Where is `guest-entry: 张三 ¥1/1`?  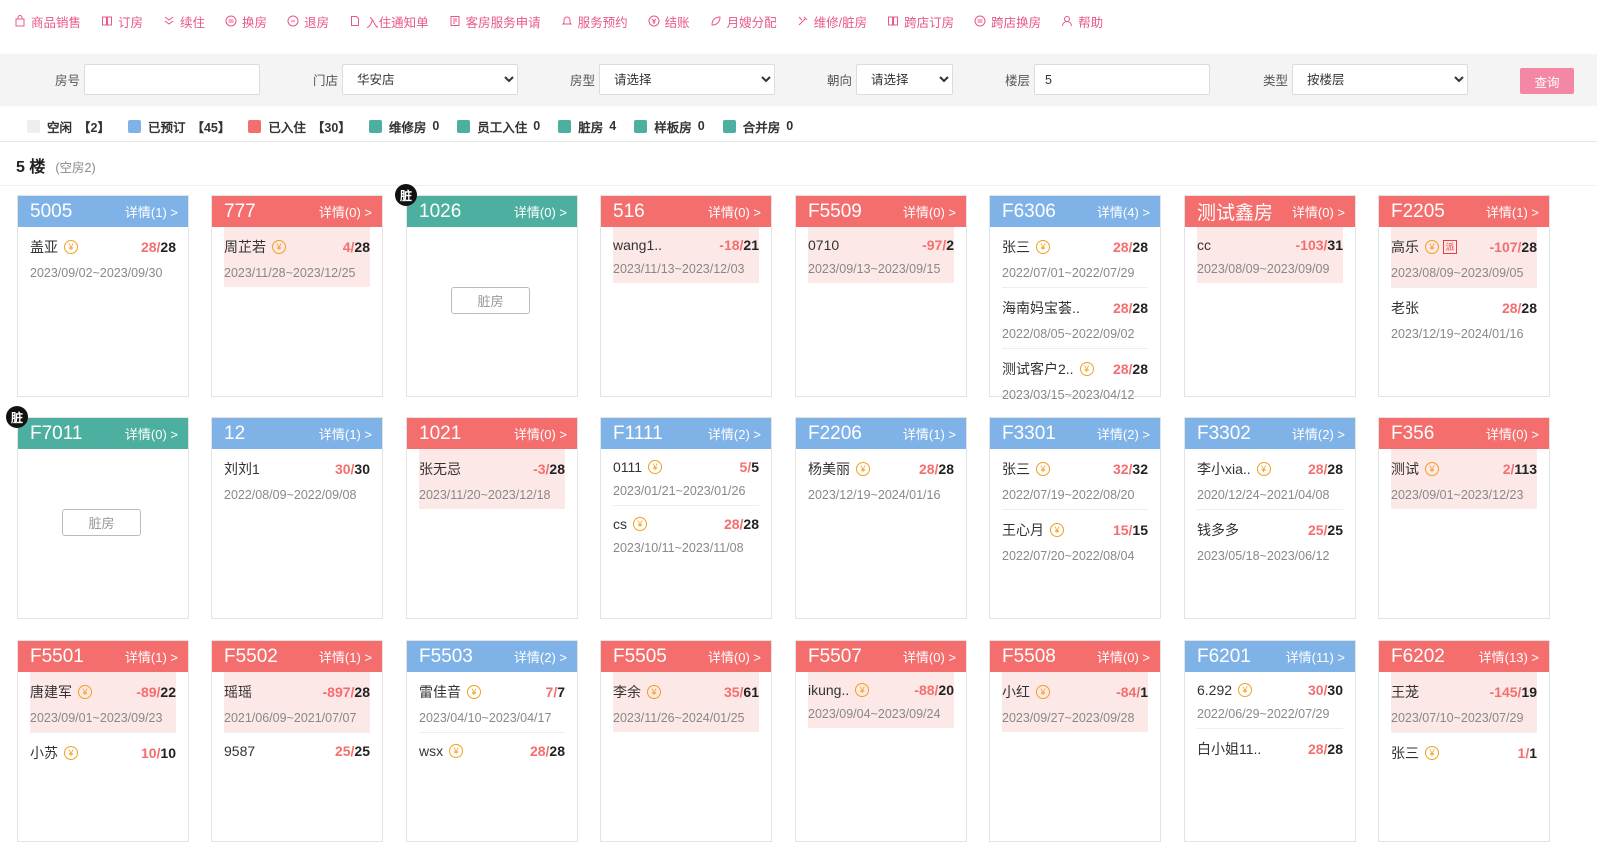 guest-entry: 张三 ¥1/1 is located at coordinates (1464, 751).